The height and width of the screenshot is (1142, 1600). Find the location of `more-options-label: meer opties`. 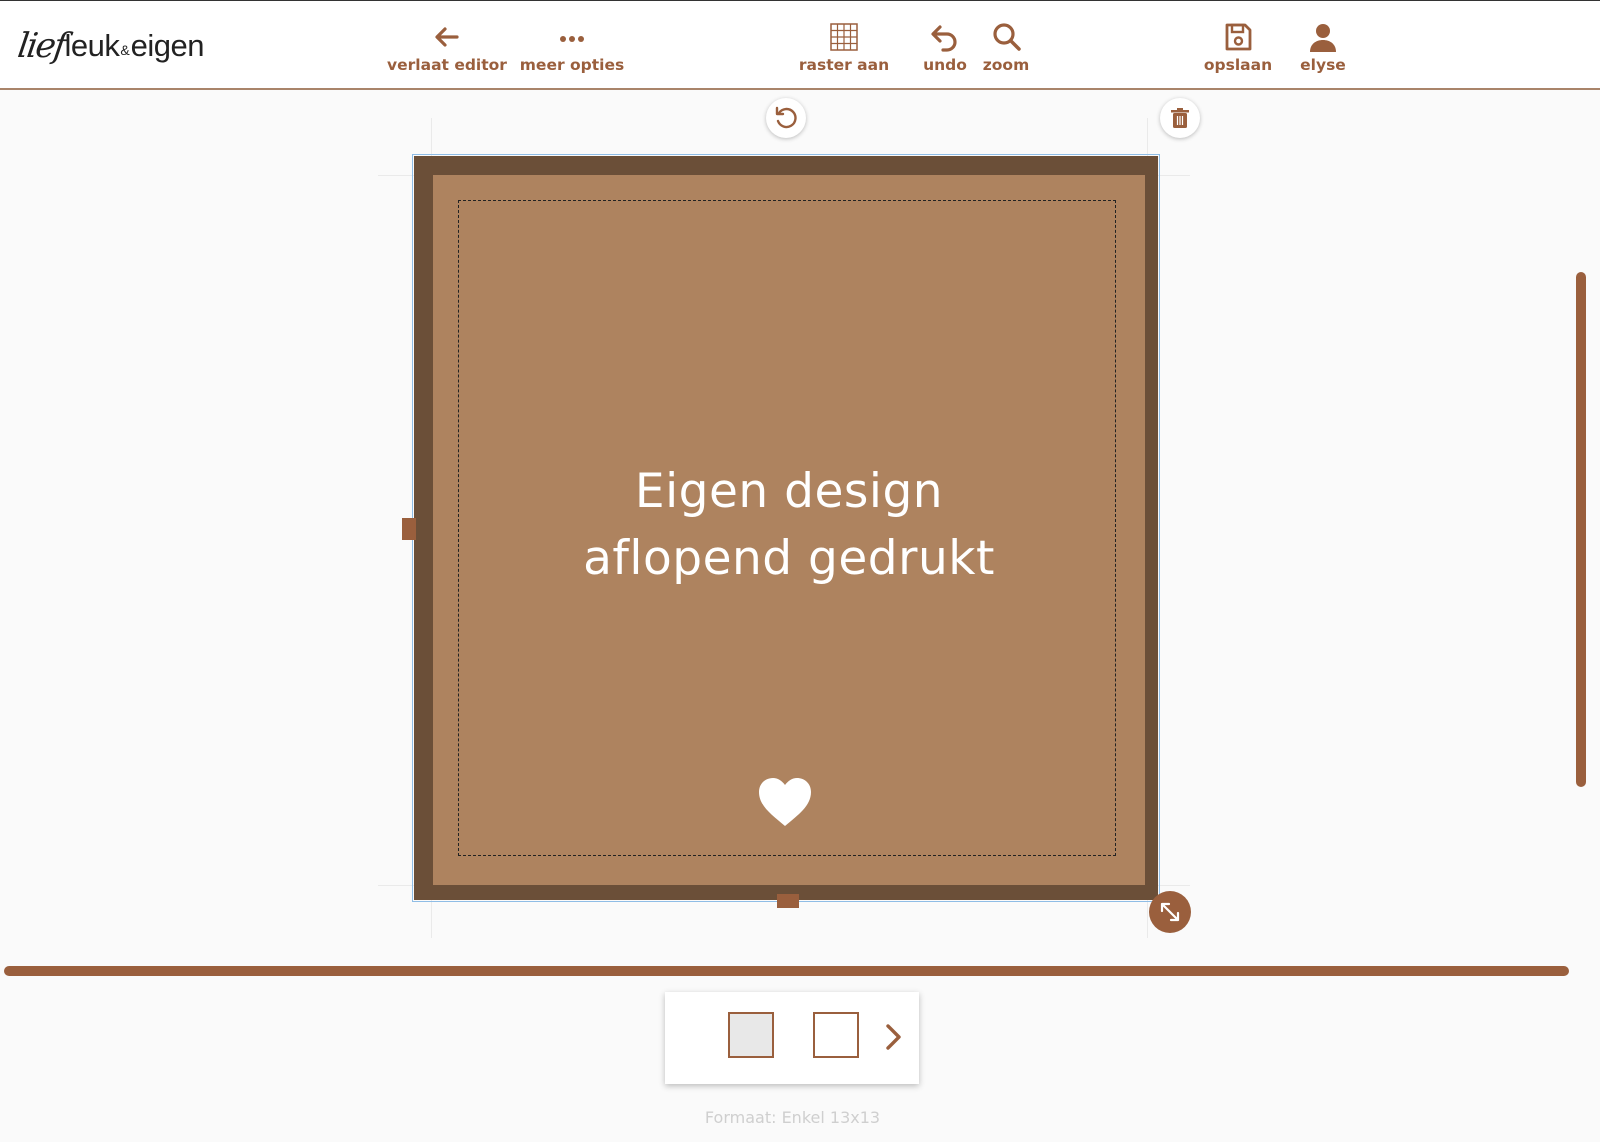

more-options-label: meer opties is located at coordinates (572, 65).